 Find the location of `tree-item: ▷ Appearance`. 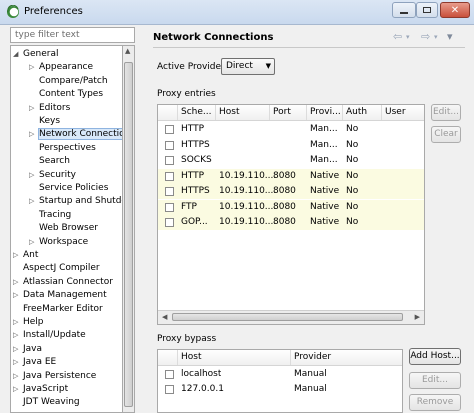

tree-item: ▷ Appearance is located at coordinates (61, 67).